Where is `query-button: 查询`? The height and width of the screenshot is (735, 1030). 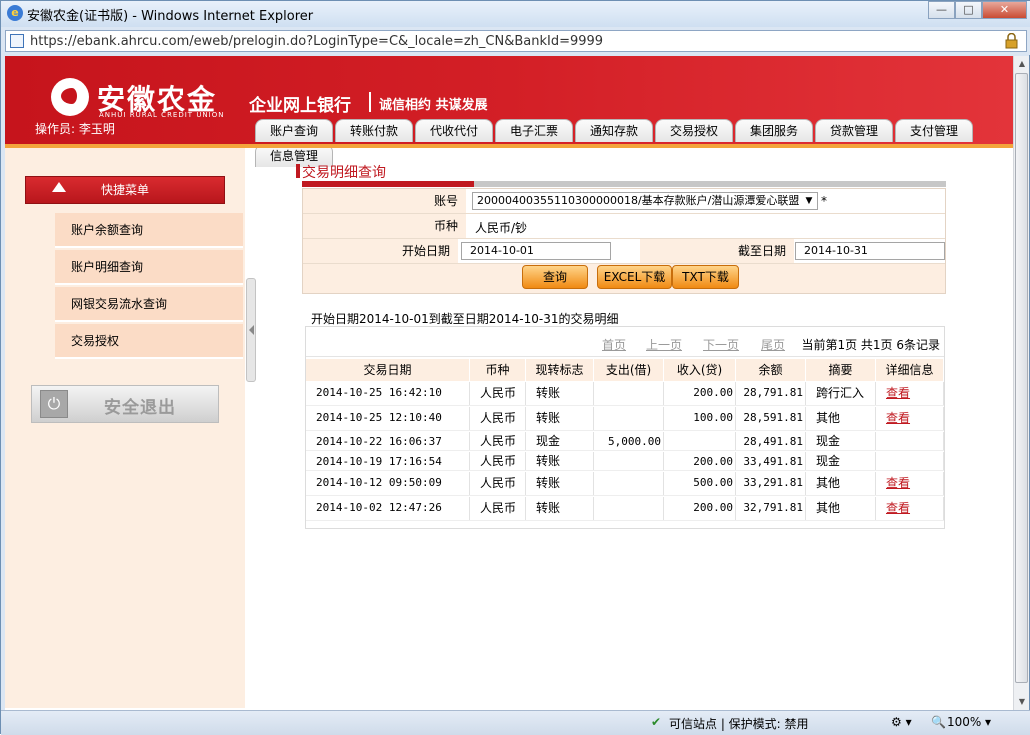
query-button: 查询 is located at coordinates (555, 277).